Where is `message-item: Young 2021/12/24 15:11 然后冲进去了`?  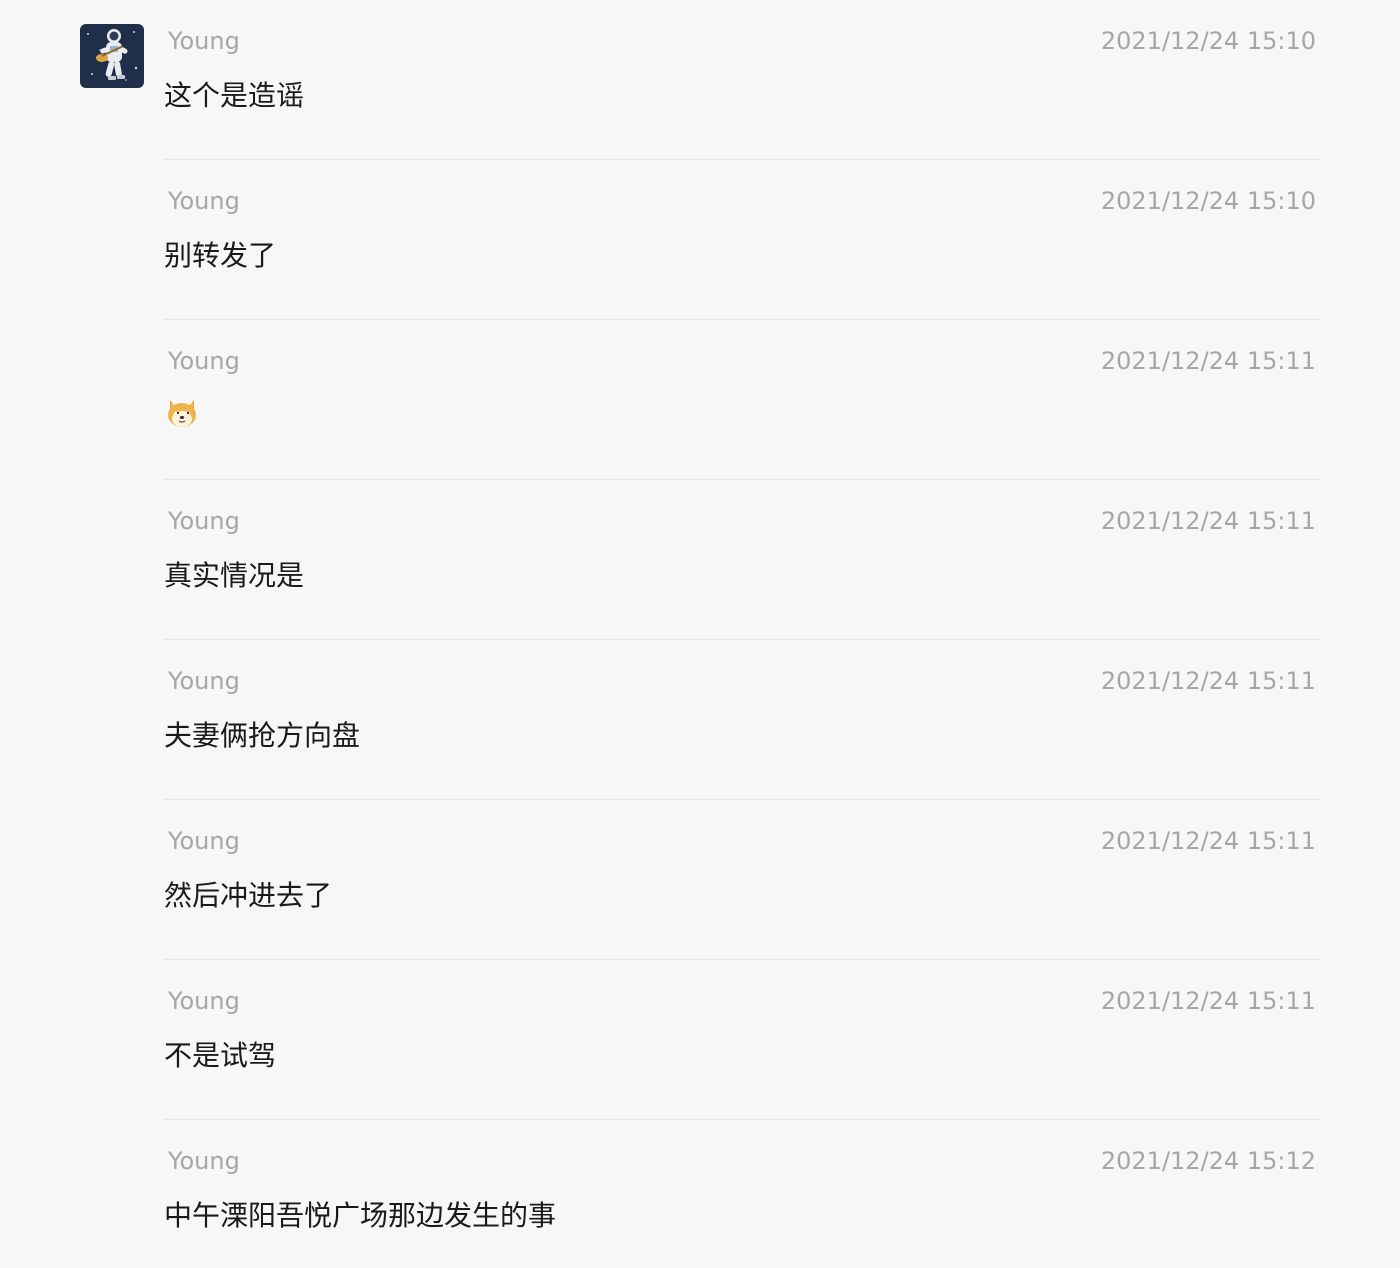
message-item: Young 2021/12/24 15:11 然后冲进去了 is located at coordinates (742, 879).